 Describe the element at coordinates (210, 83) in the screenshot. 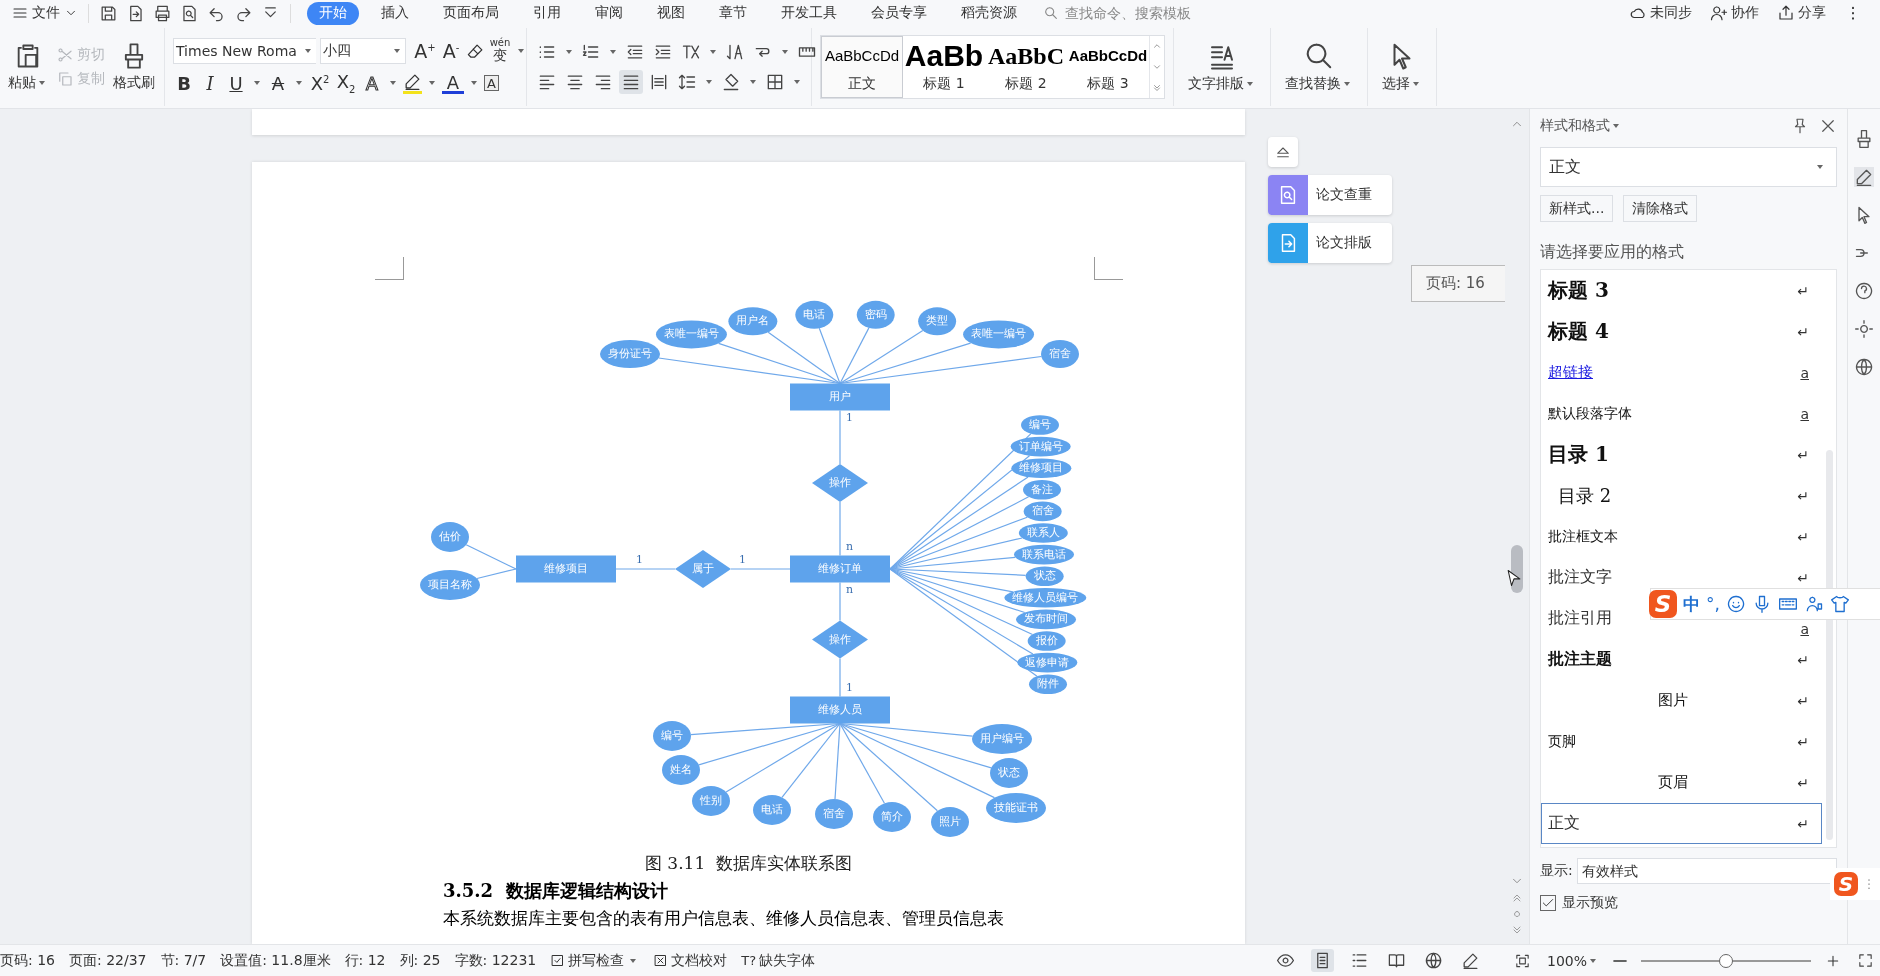

I see `italic-button: I` at that location.